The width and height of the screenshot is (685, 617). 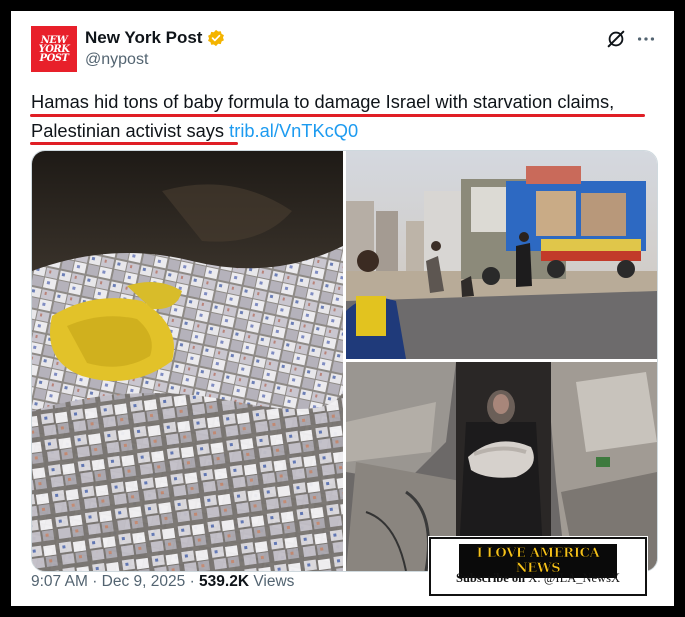 I want to click on avatar: NEW YORK POST, so click(x=54, y=49).